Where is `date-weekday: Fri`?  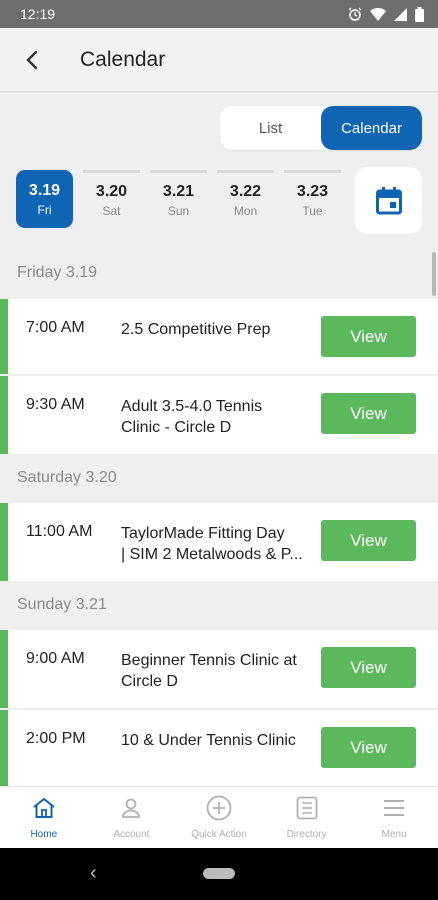 date-weekday: Fri is located at coordinates (44, 209).